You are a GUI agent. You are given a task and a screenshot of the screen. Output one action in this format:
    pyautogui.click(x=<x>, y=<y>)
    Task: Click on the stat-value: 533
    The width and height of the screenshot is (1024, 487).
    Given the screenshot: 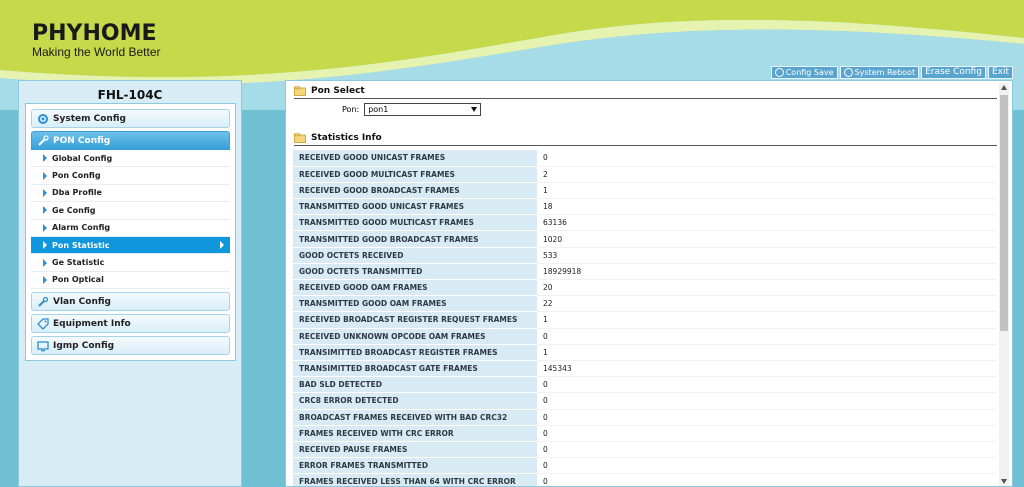 What is the action you would take?
    pyautogui.click(x=766, y=255)
    